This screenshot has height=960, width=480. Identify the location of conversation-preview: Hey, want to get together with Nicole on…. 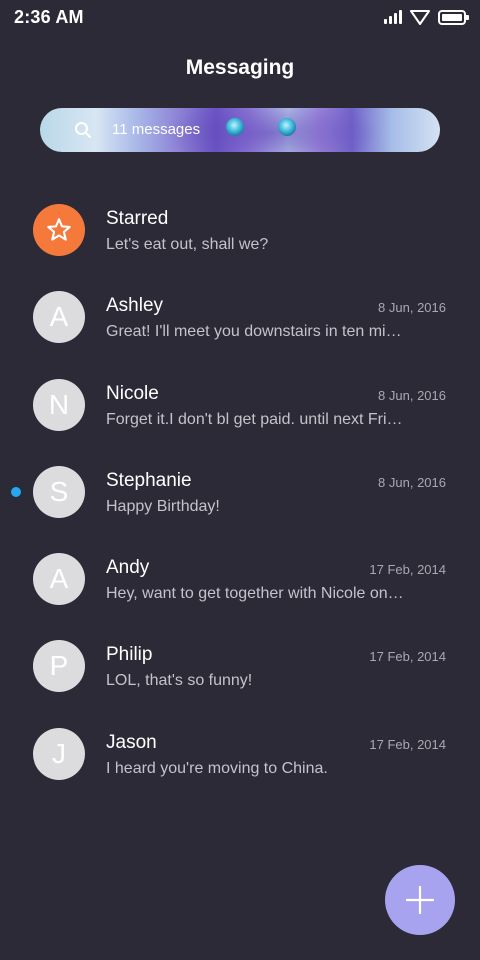
(256, 594).